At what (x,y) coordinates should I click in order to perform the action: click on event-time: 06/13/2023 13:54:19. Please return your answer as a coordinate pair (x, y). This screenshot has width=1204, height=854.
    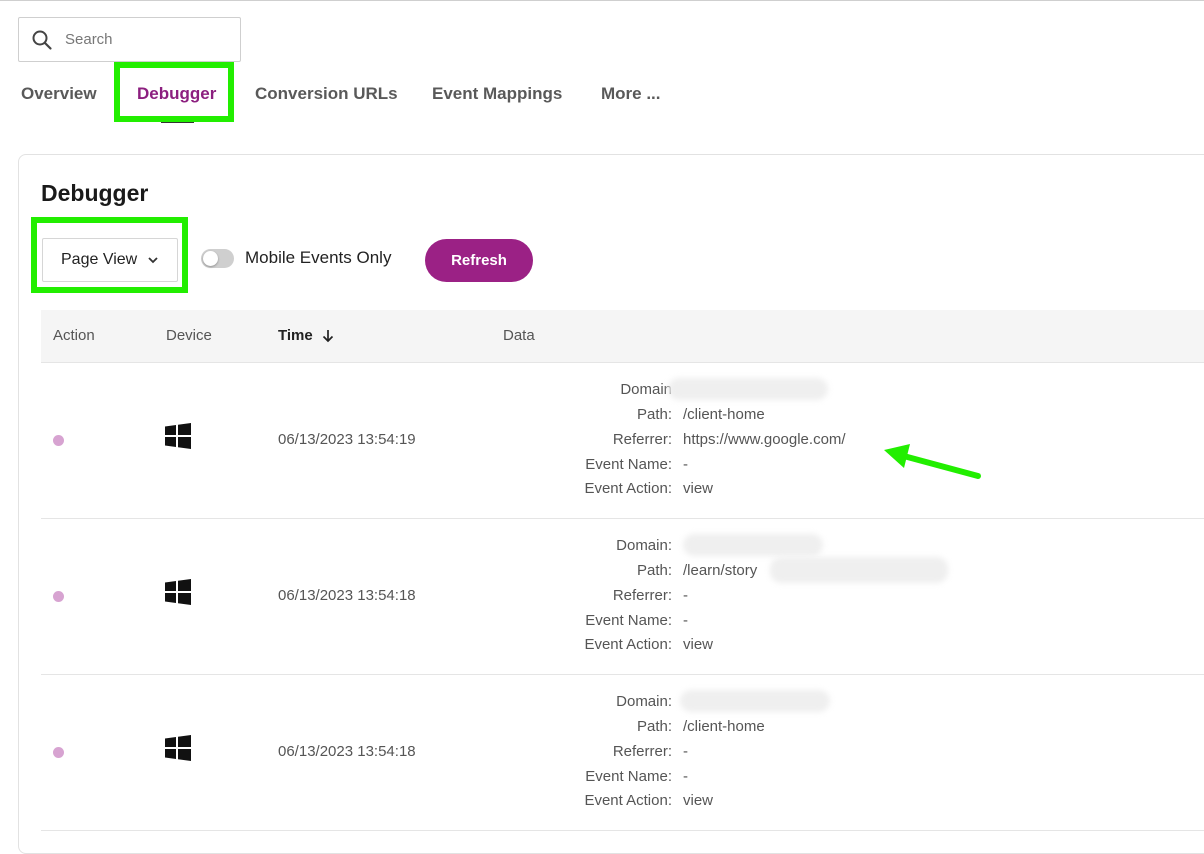
    Looking at the image, I should click on (347, 439).